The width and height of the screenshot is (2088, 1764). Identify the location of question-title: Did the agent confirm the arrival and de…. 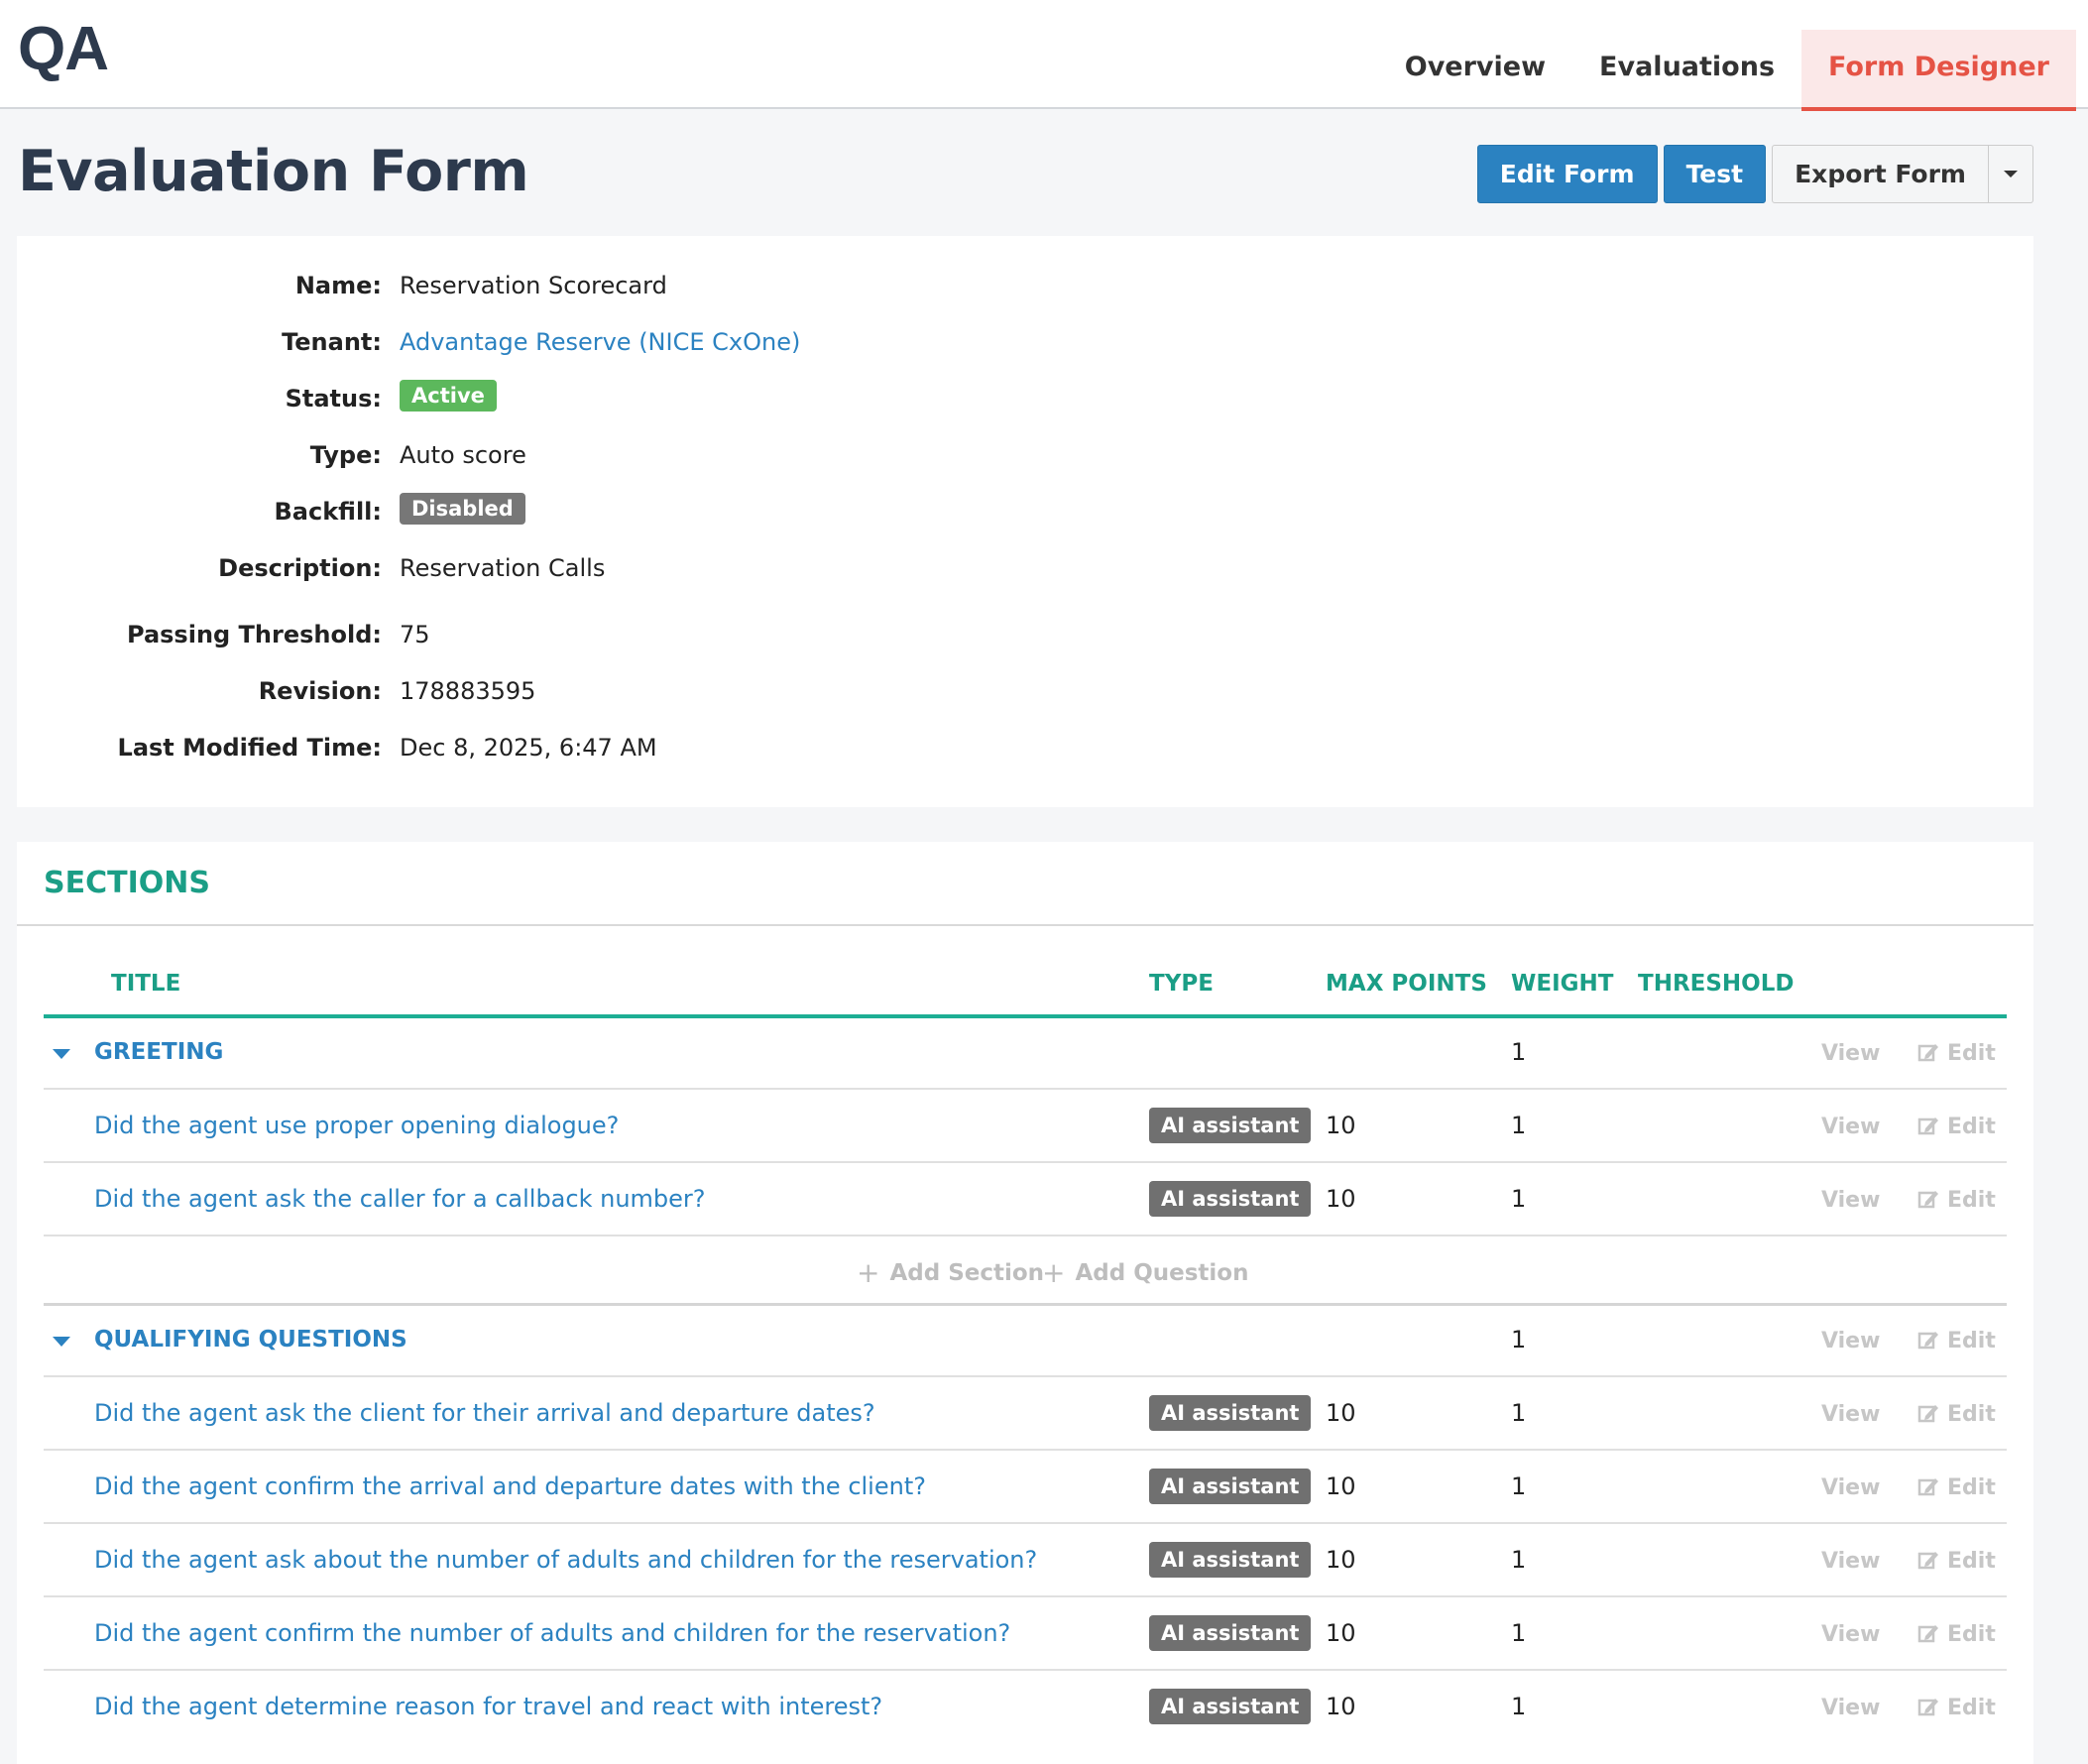
(510, 1486).